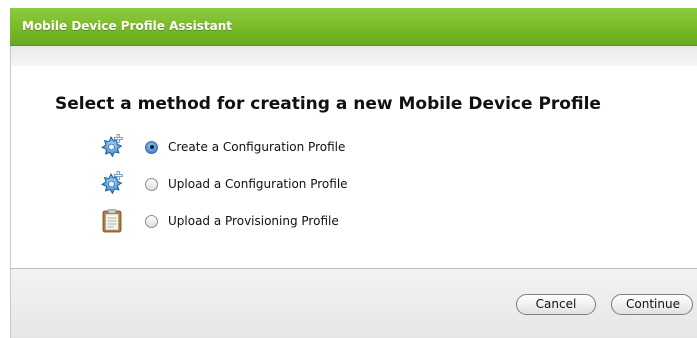 Image resolution: width=697 pixels, height=338 pixels. I want to click on option-create-config: Create a Configuration Profile, so click(259, 147).